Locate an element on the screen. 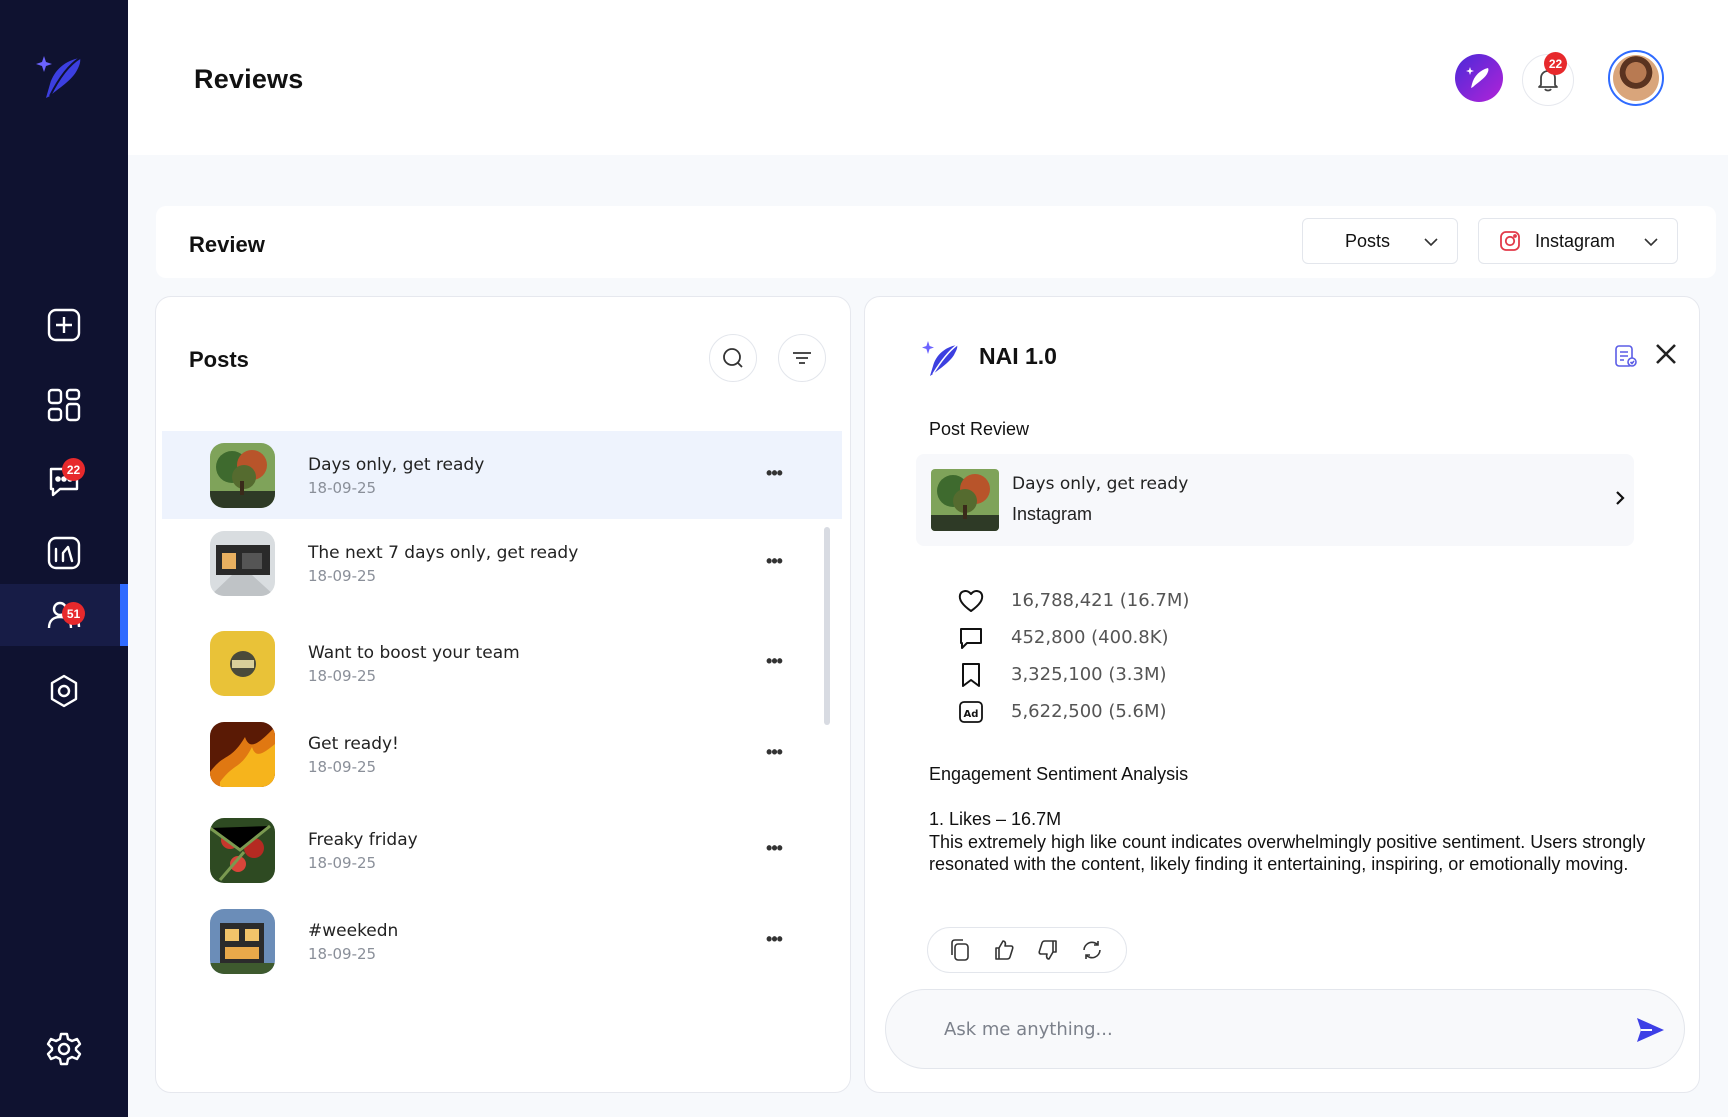 The width and height of the screenshot is (1728, 1117). filter-button is located at coordinates (802, 358).